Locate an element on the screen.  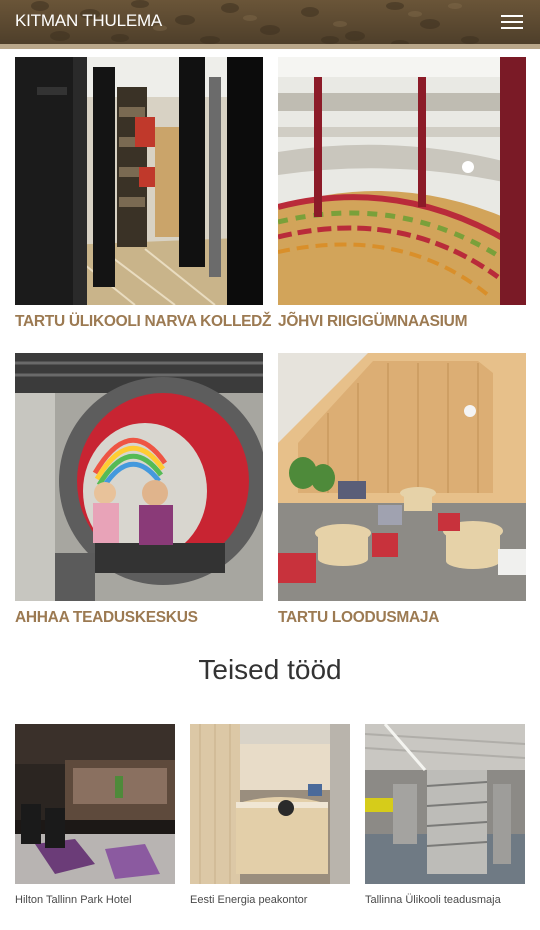
red-ring-seat-photo is located at coordinates (139, 477).